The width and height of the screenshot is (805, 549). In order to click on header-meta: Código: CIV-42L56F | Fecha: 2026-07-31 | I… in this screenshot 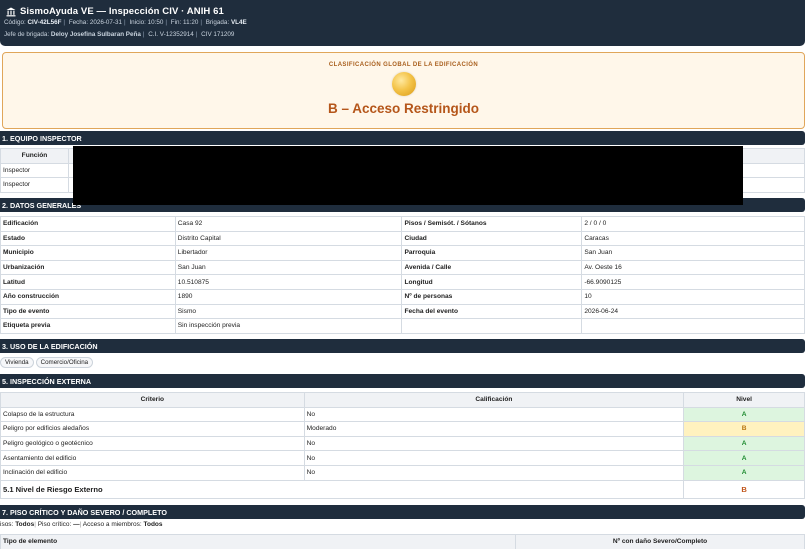, I will do `click(125, 22)`.